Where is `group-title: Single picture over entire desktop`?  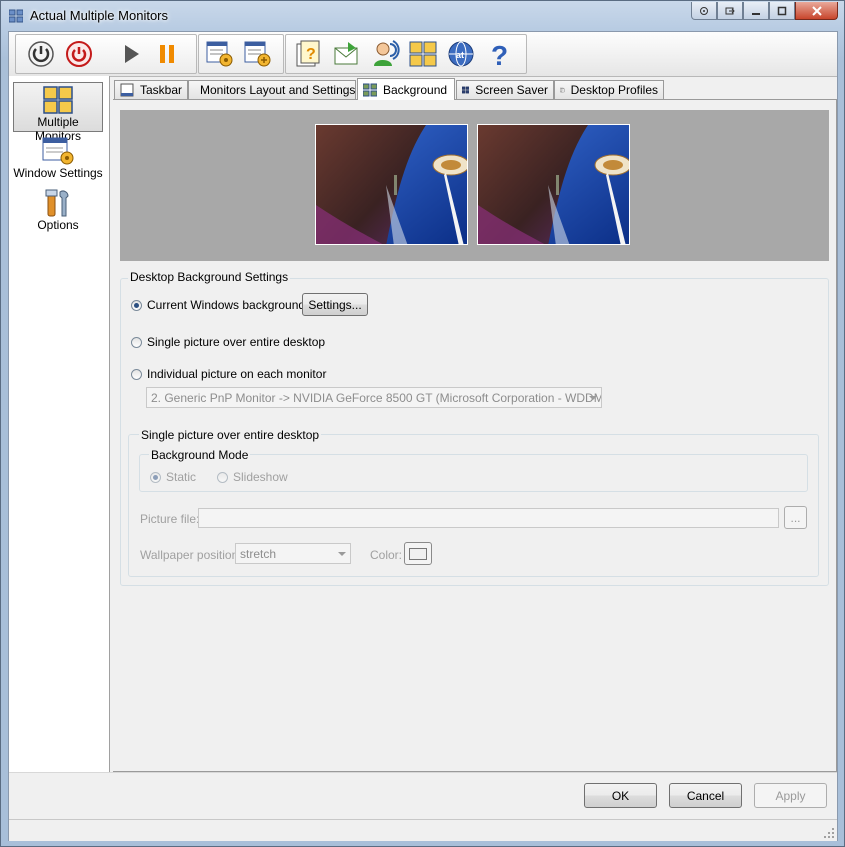 group-title: Single picture over entire desktop is located at coordinates (230, 435).